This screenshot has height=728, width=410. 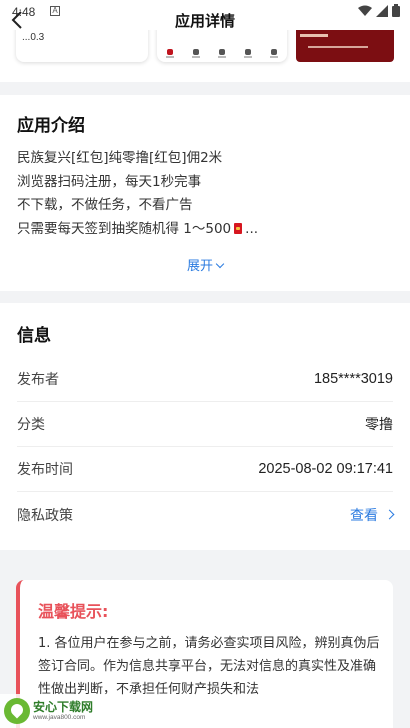 What do you see at coordinates (51, 126) in the screenshot?
I see `intro-title: 应用介绍` at bounding box center [51, 126].